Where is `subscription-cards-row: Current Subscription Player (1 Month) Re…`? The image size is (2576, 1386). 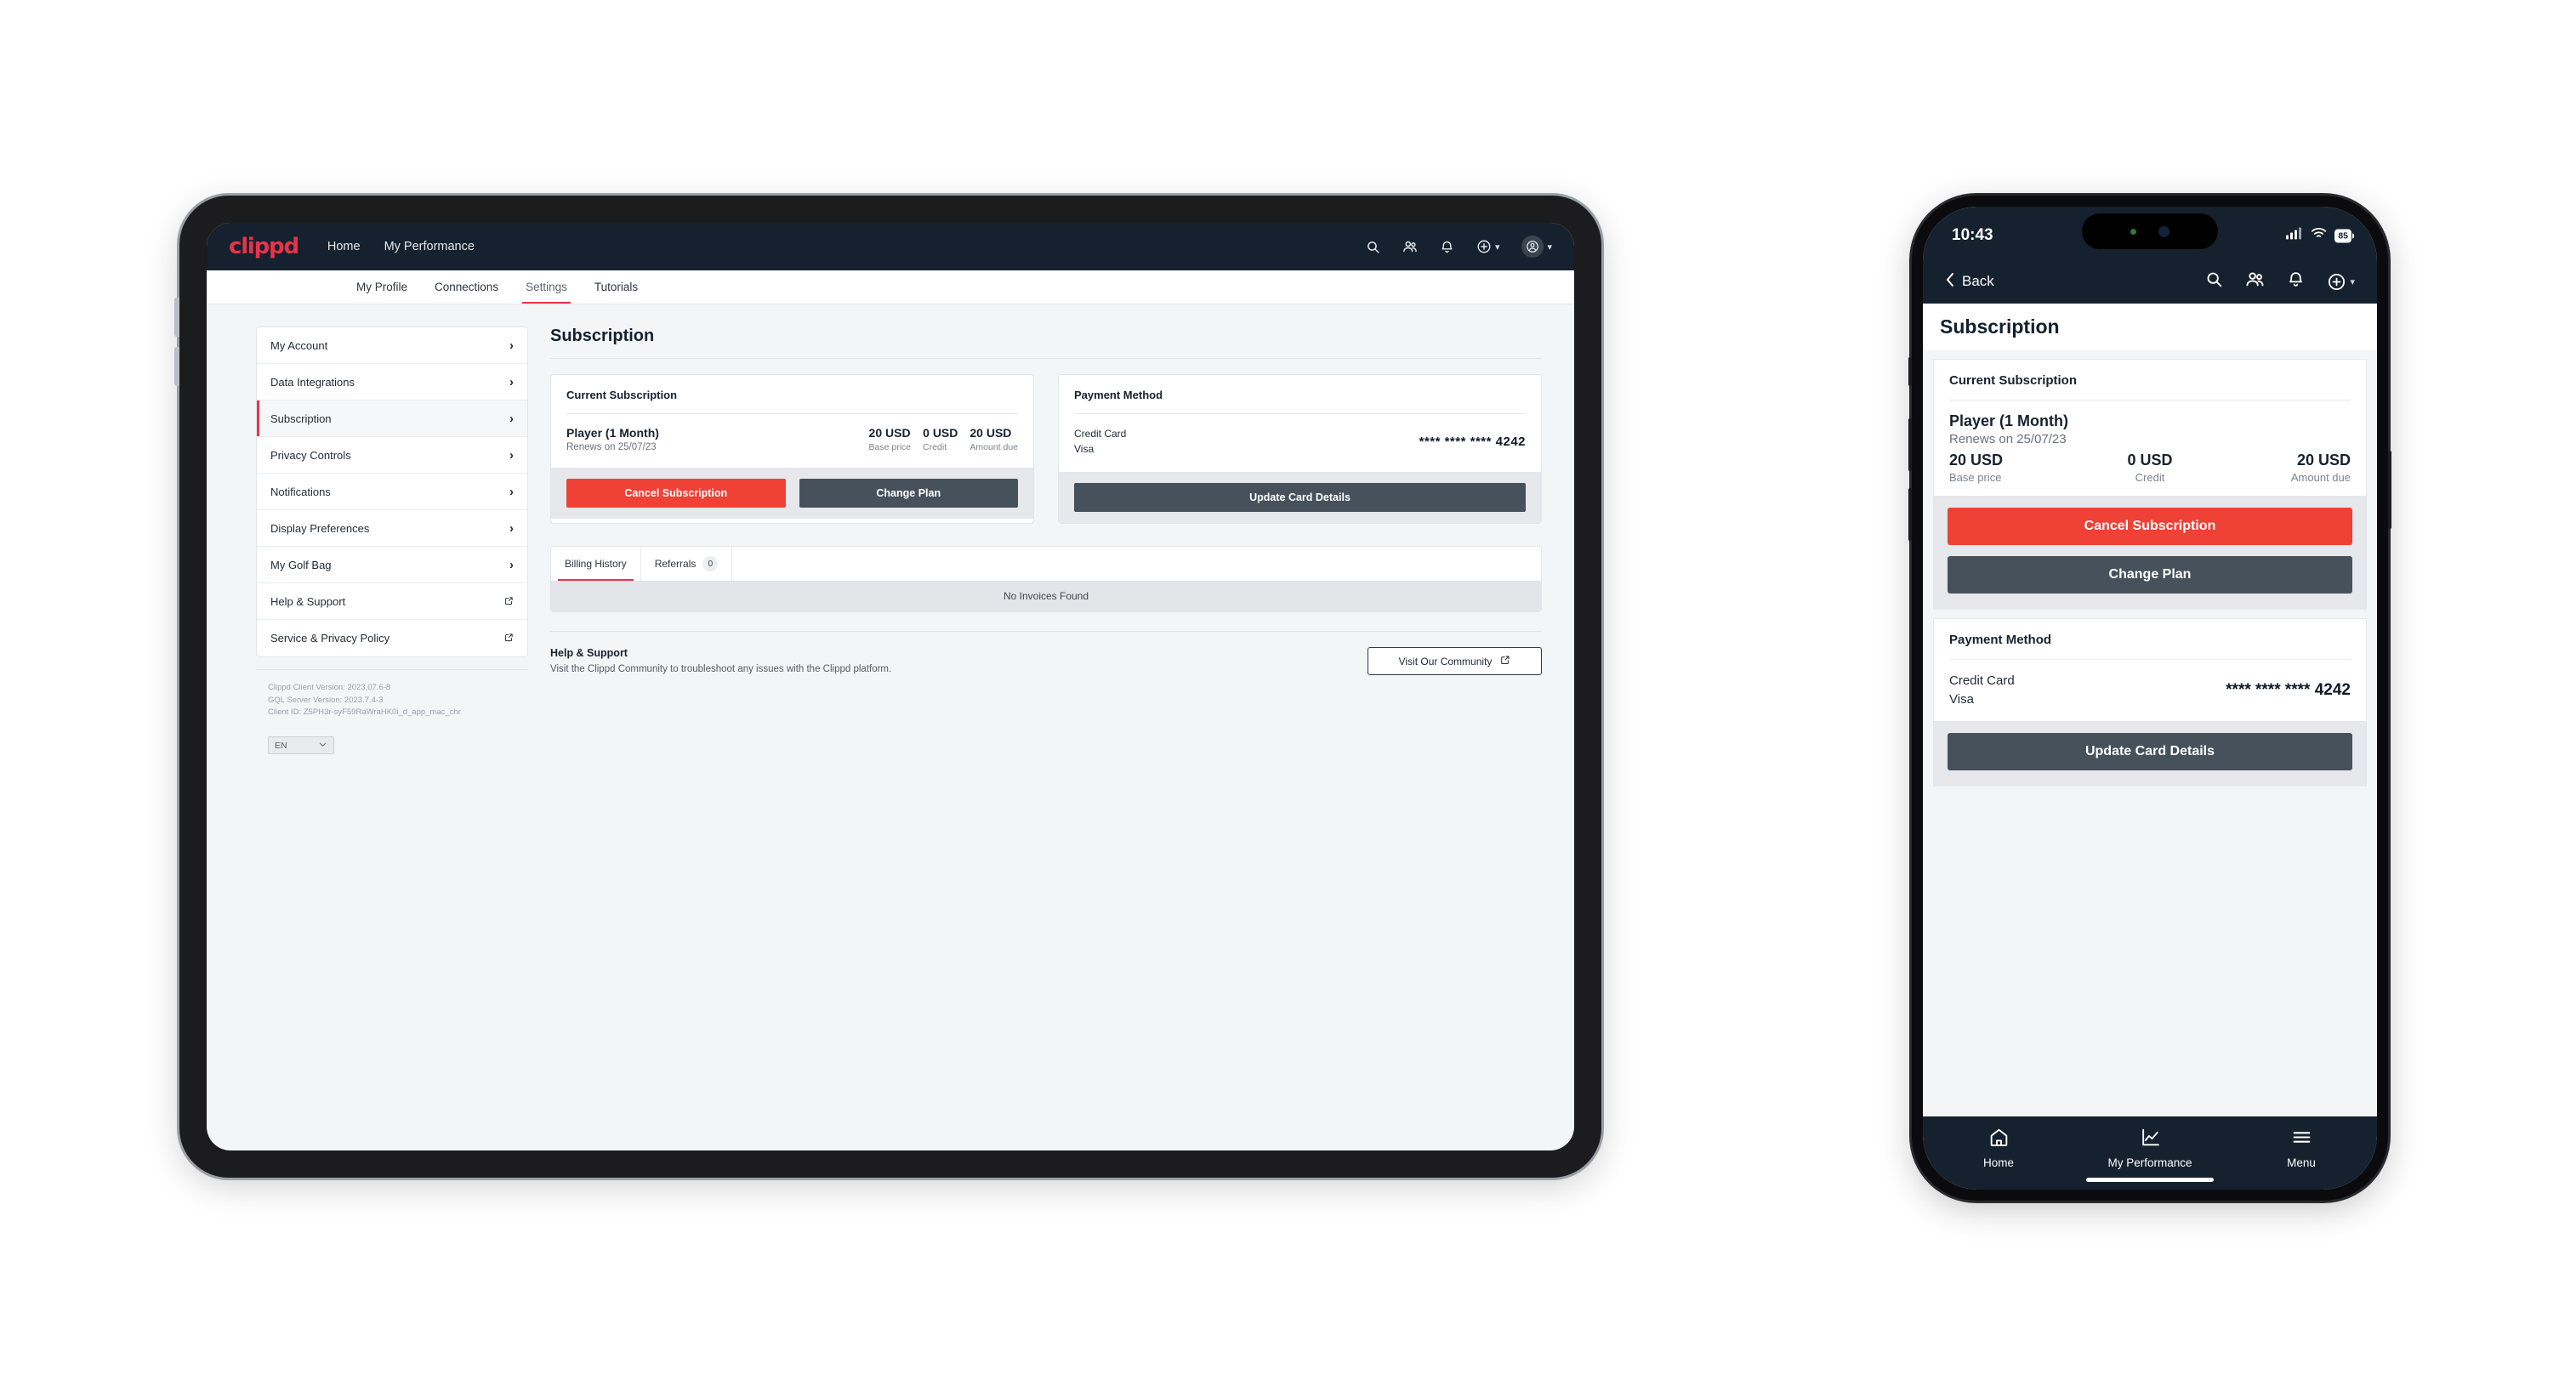
subscription-cards-row: Current Subscription Player (1 Month) Re… is located at coordinates (1046, 449).